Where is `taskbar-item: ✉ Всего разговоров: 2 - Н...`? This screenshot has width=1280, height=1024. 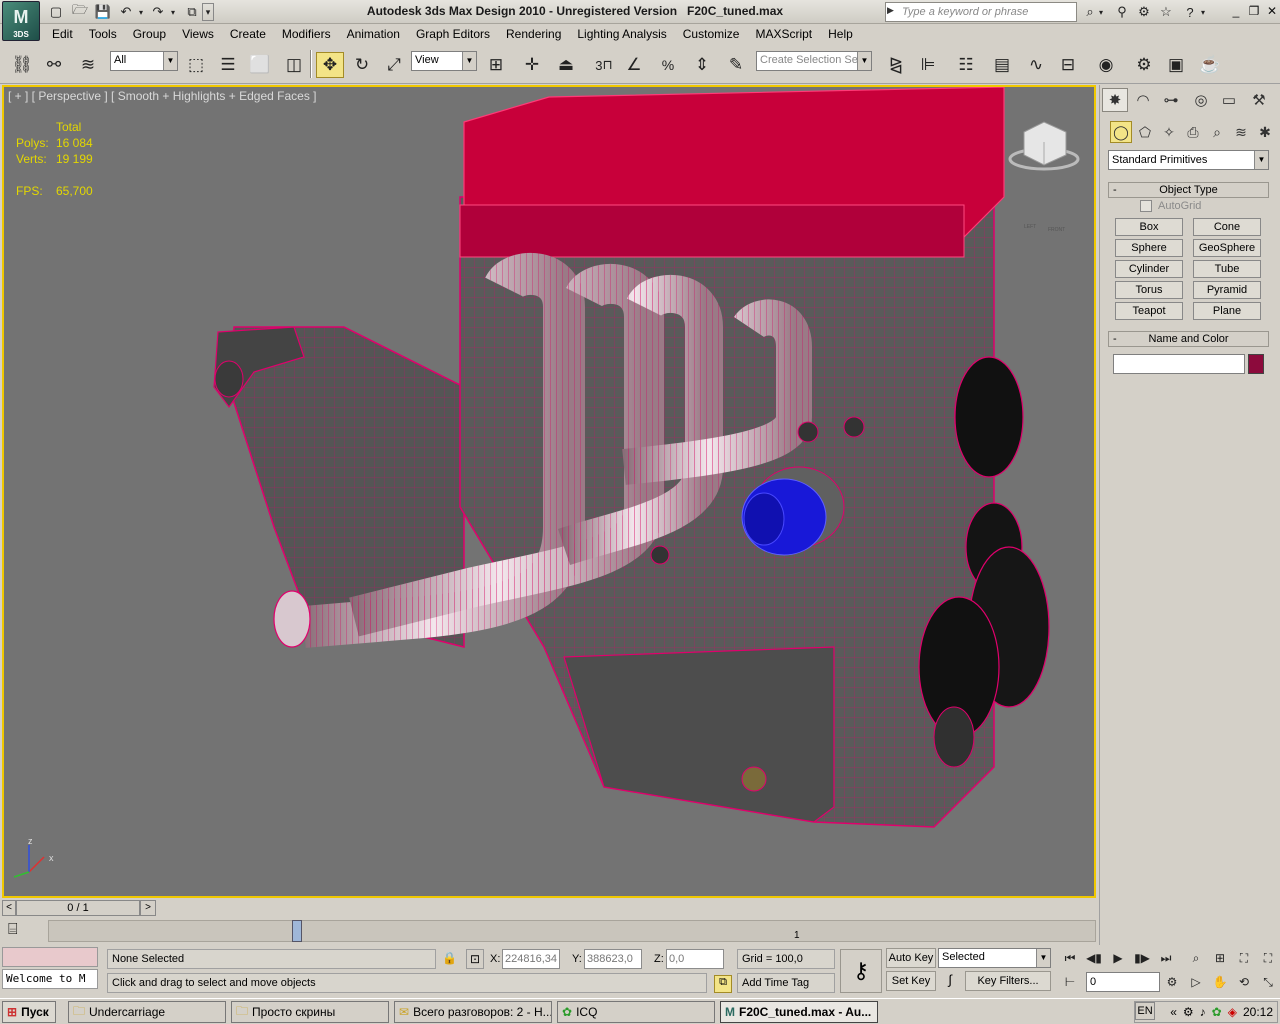 taskbar-item: ✉ Всего разговоров: 2 - Н... is located at coordinates (473, 1012).